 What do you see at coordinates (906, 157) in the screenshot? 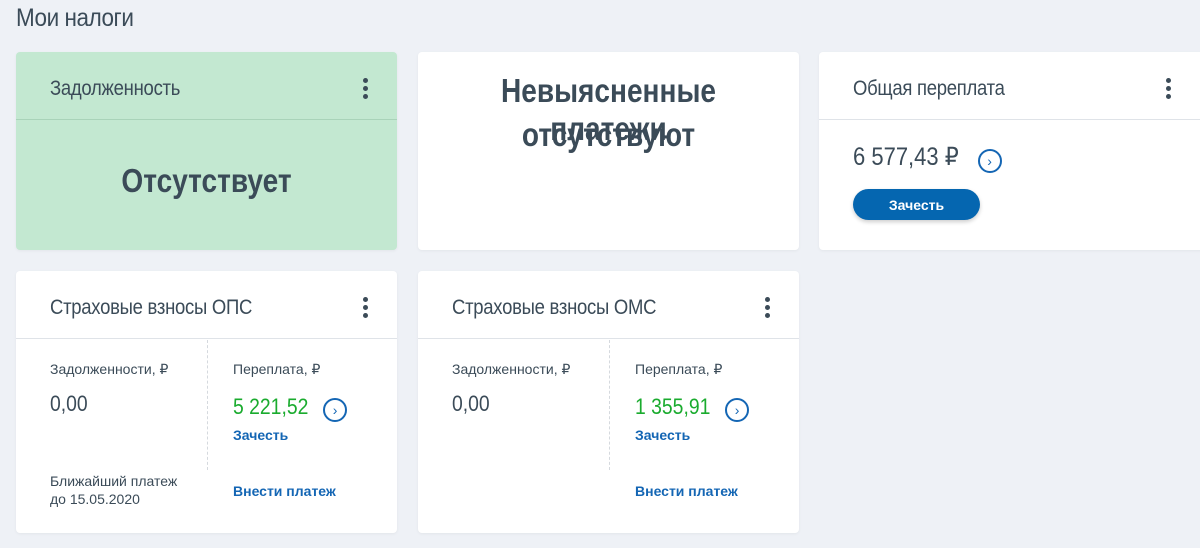
I see `overpayment-amount: 6 577,43 ₽` at bounding box center [906, 157].